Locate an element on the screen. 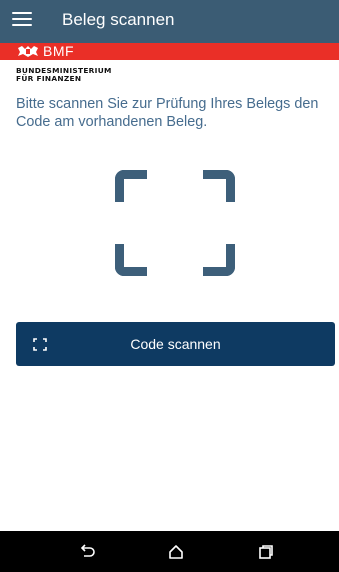 This screenshot has height=572, width=339. code-scan-button-label: Code scannen is located at coordinates (175, 344).